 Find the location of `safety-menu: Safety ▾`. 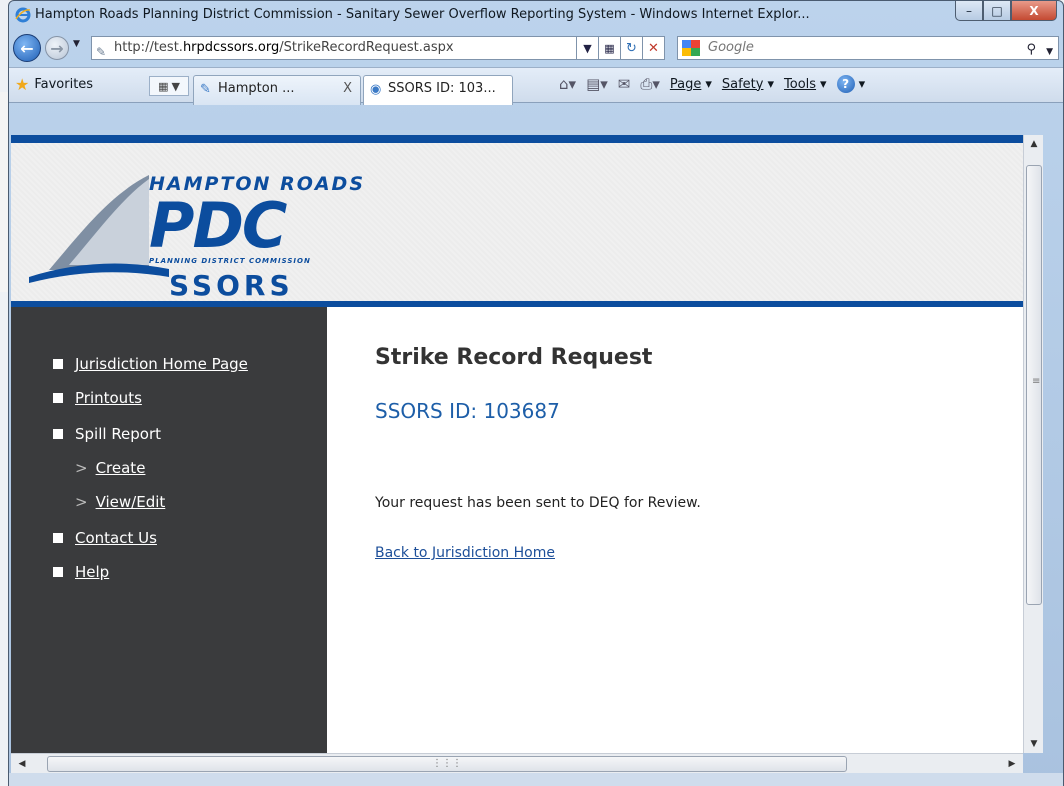

safety-menu: Safety ▾ is located at coordinates (748, 84).